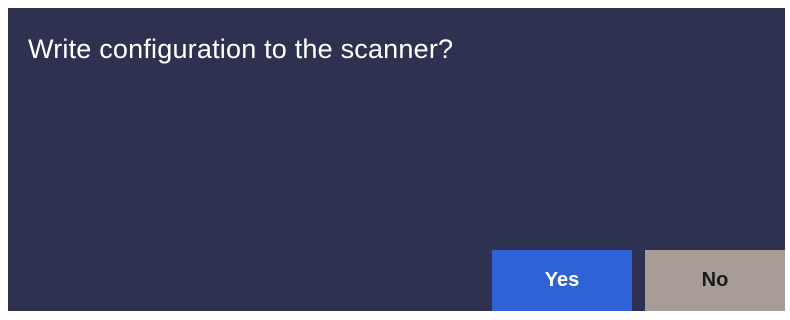 This screenshot has width=790, height=320. I want to click on yes-button: Yes, so click(562, 280).